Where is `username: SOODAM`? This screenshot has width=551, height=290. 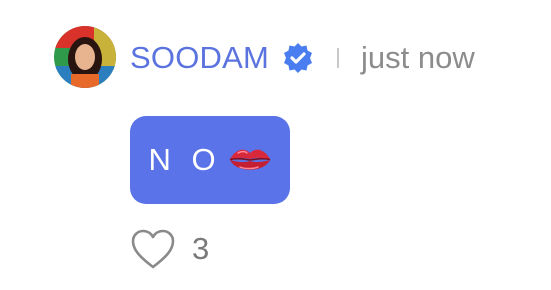 username: SOODAM is located at coordinates (199, 58).